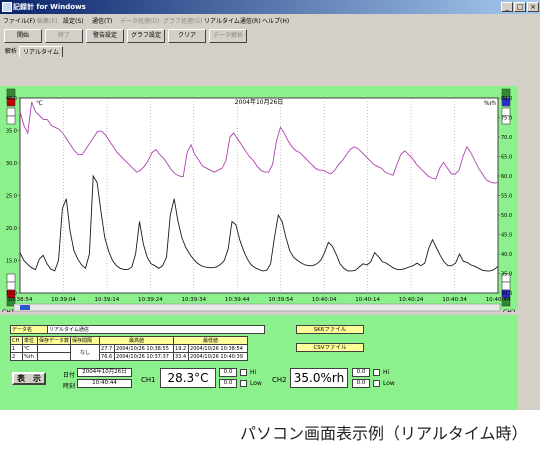 This screenshot has width=540, height=450. I want to click on y-right-tick-label: 80.0, so click(506, 99).